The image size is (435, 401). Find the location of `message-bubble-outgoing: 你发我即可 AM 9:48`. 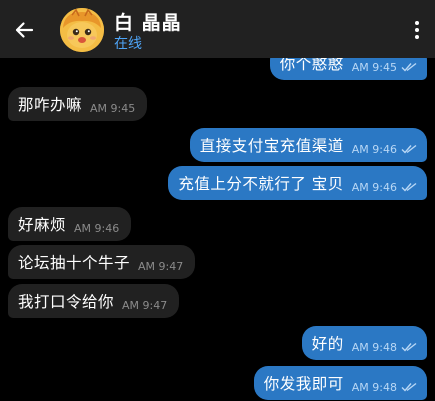

message-bubble-outgoing: 你发我即可 AM 9:48 is located at coordinates (340, 383).